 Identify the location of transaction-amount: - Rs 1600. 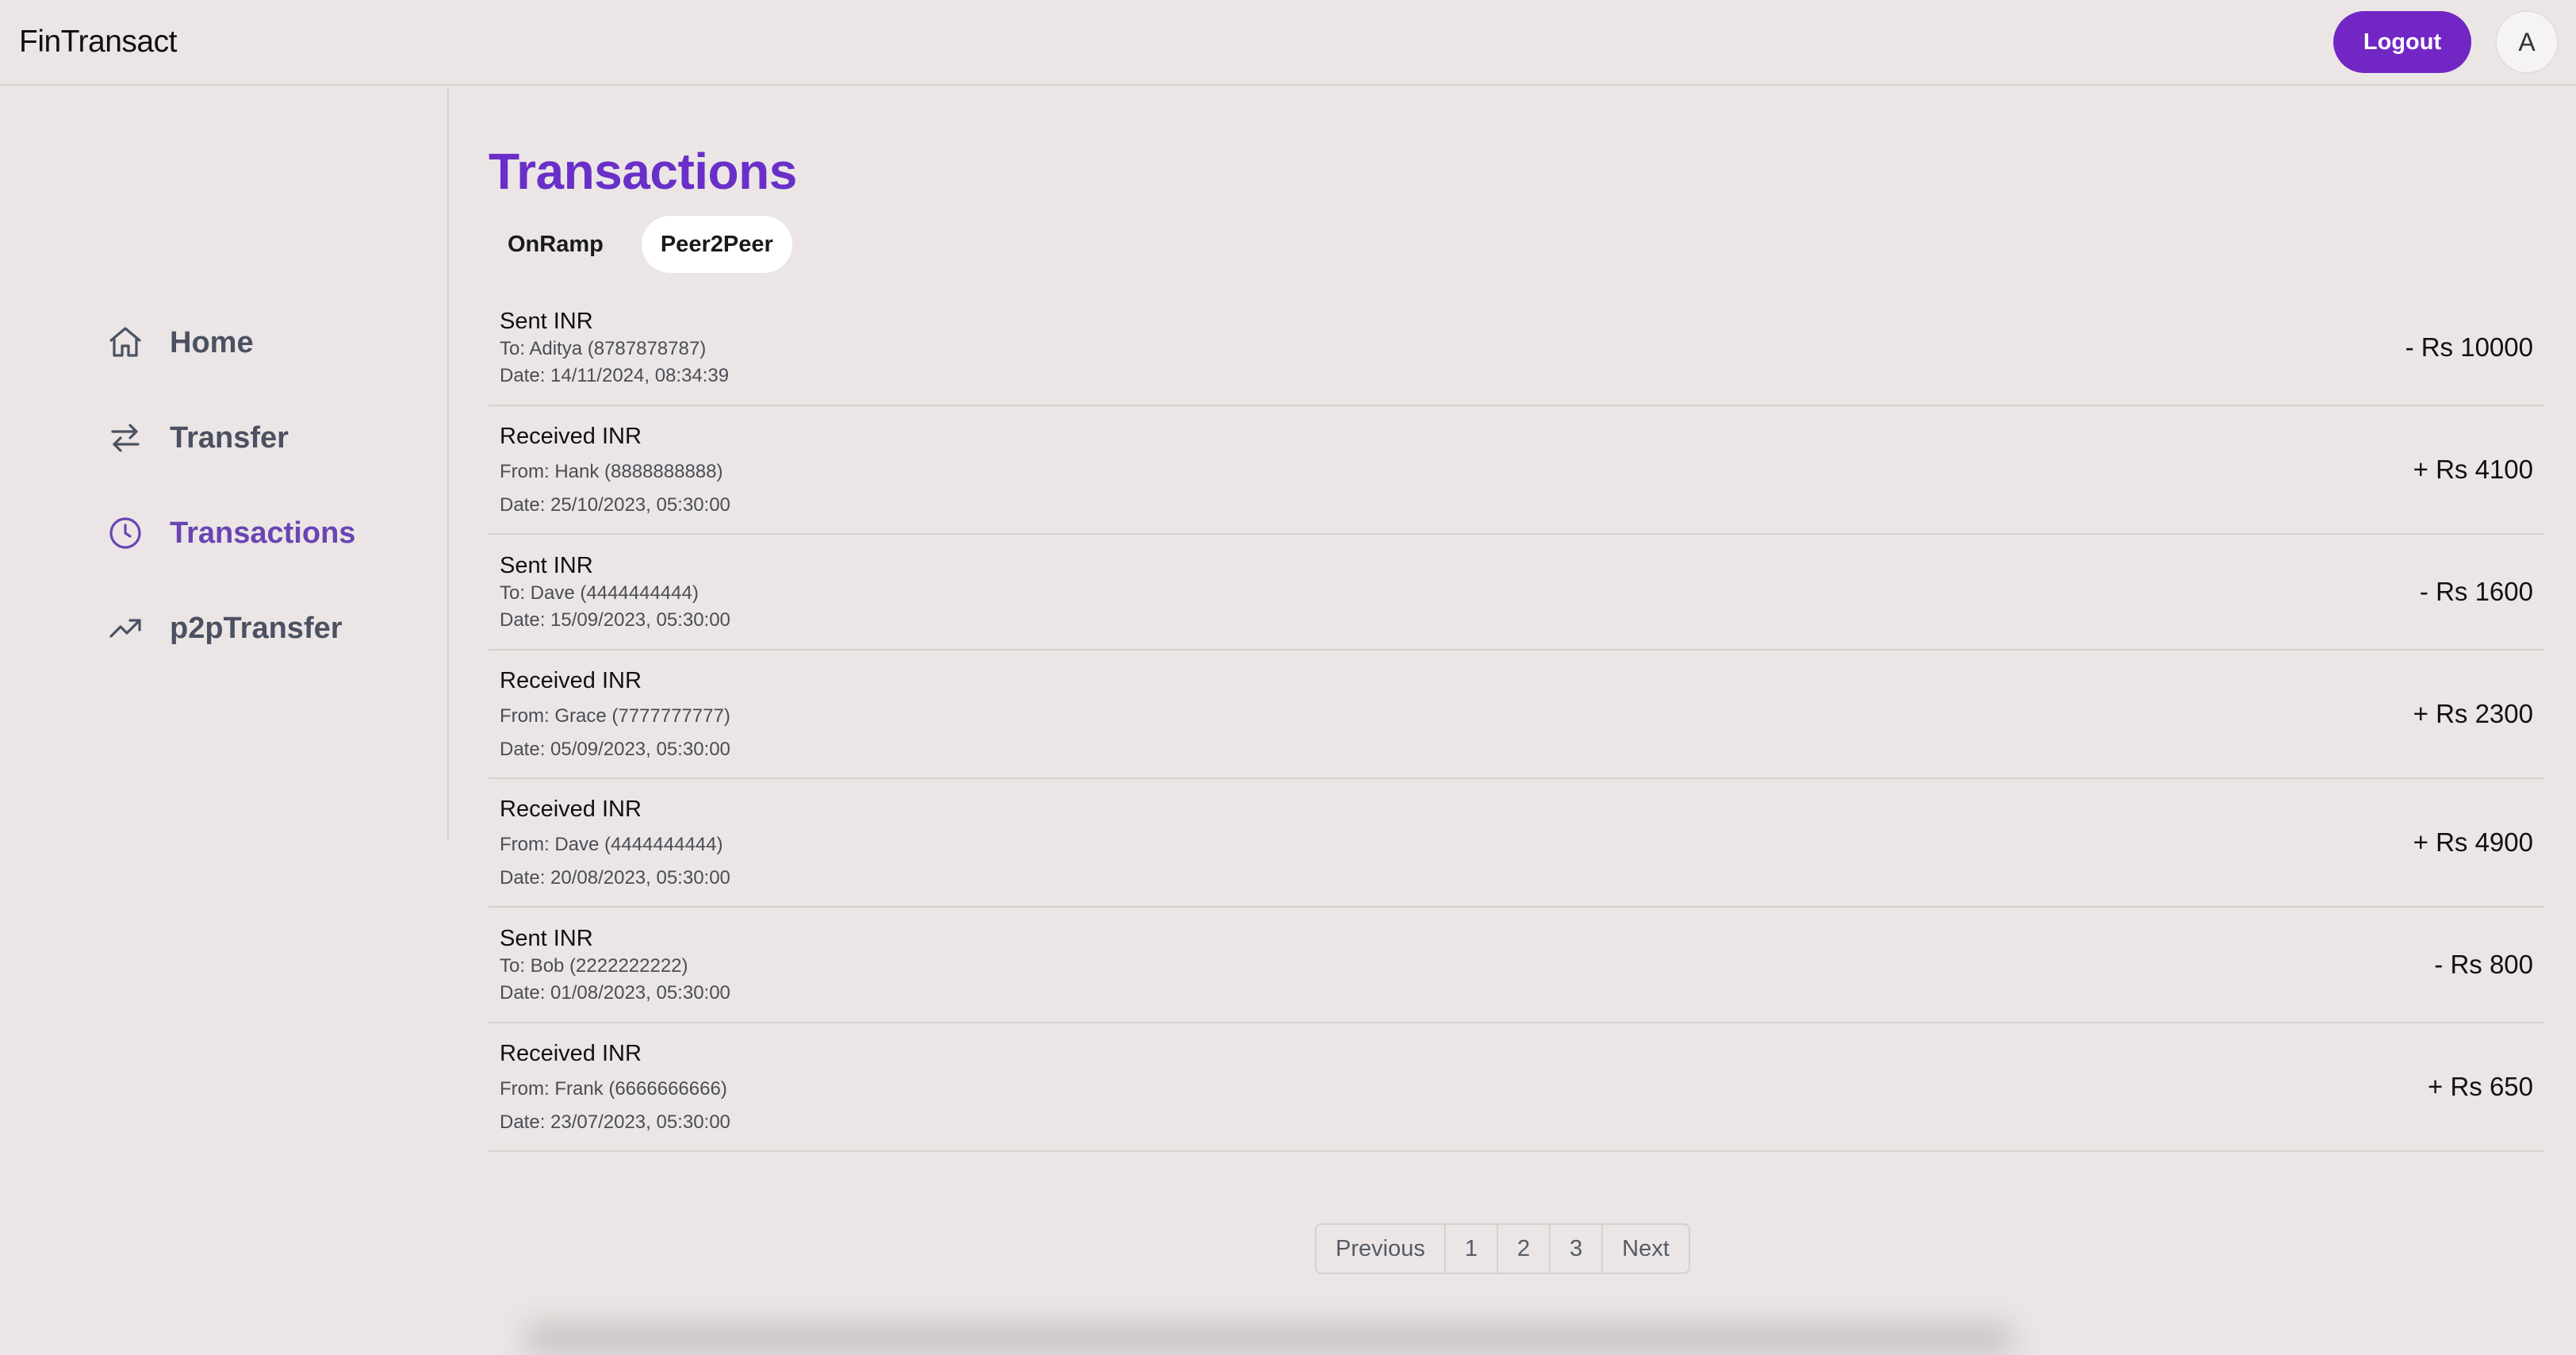
(2476, 592).